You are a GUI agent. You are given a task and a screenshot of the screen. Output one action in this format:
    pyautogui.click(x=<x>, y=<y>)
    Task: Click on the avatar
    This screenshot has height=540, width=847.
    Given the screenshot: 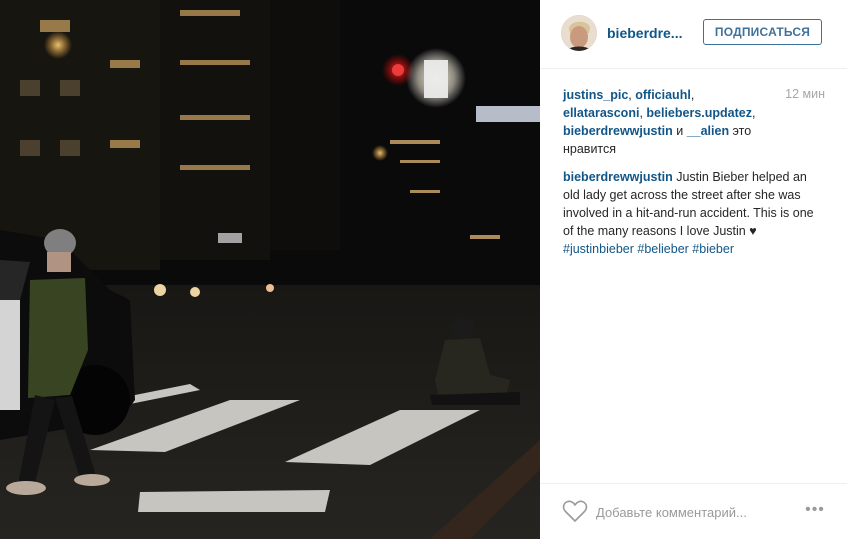 What is the action you would take?
    pyautogui.click(x=579, y=33)
    